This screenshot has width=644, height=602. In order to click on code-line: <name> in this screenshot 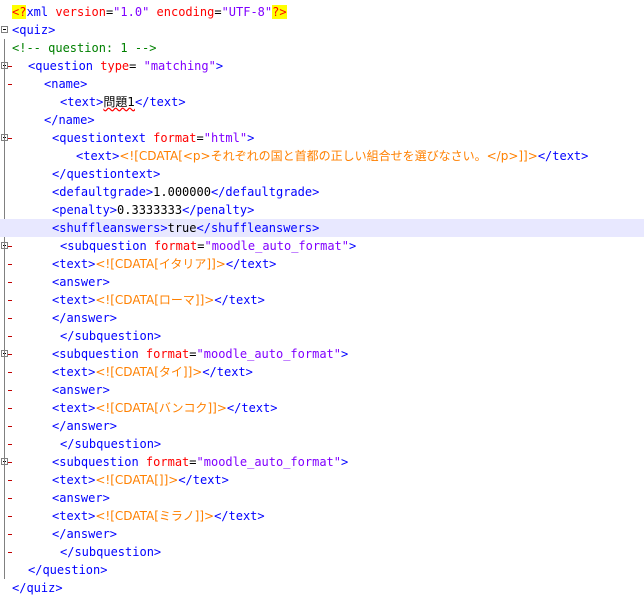, I will do `click(322, 84)`.